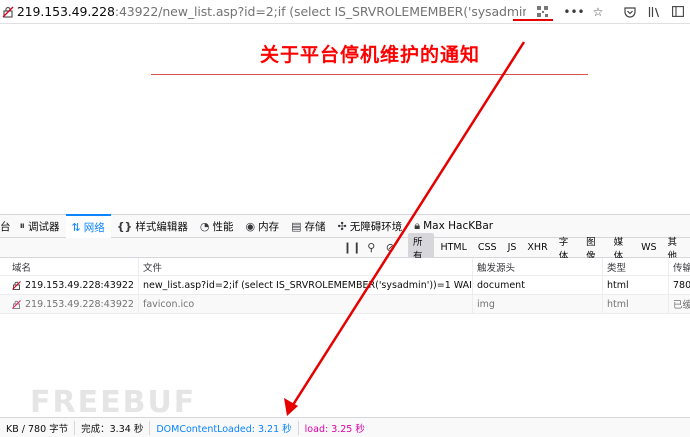 Image resolution: width=690 pixels, height=437 pixels. What do you see at coordinates (458, 226) in the screenshot?
I see `tab-label: Max HacKBar` at bounding box center [458, 226].